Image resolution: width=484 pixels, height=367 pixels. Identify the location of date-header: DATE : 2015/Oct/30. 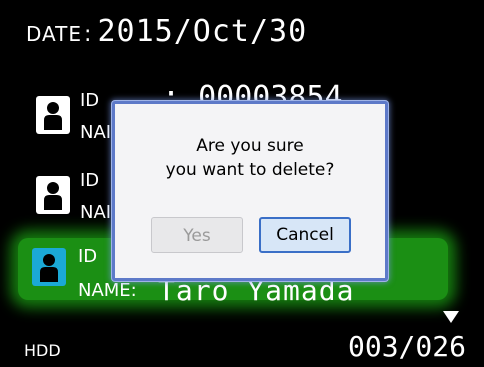
(166, 34).